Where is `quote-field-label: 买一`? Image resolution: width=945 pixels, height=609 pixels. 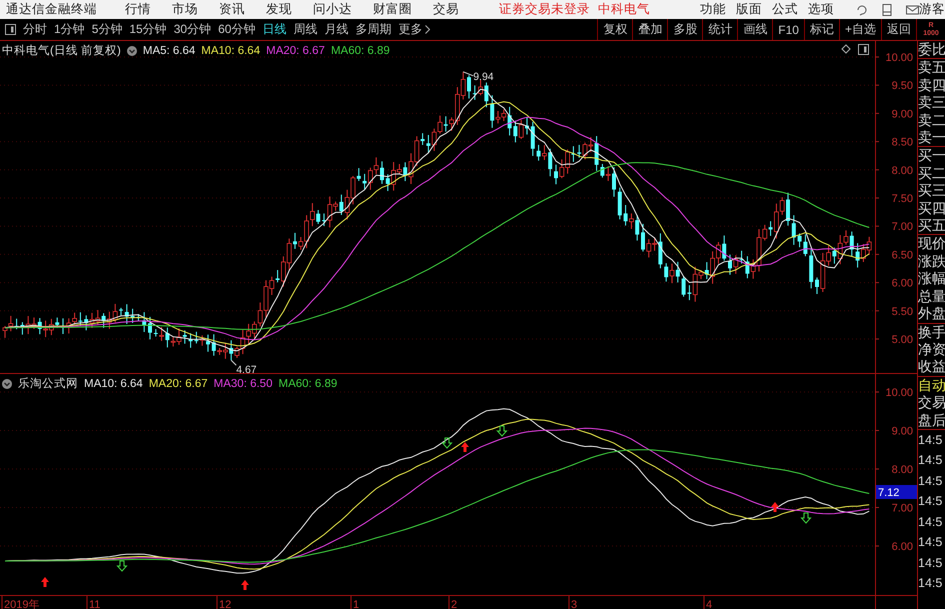 quote-field-label: 买一 is located at coordinates (931, 156).